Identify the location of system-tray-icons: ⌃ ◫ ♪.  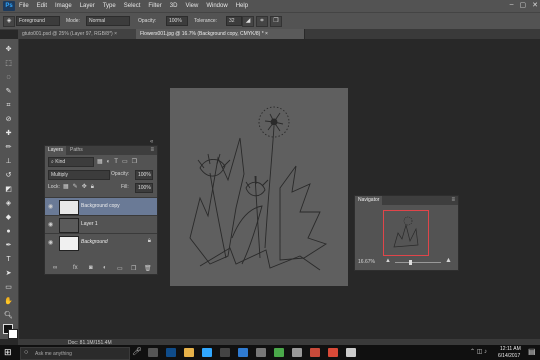
(478, 351).